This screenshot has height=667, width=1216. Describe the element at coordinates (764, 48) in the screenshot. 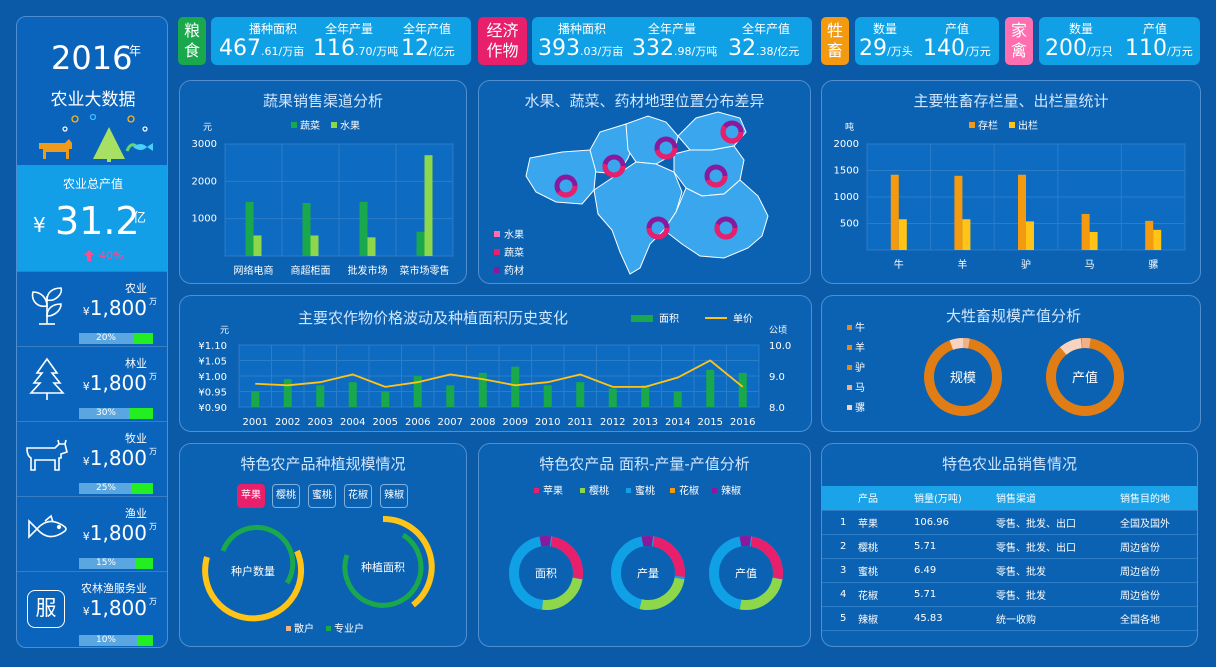

I see `stat-value: 32.38/亿元` at that location.